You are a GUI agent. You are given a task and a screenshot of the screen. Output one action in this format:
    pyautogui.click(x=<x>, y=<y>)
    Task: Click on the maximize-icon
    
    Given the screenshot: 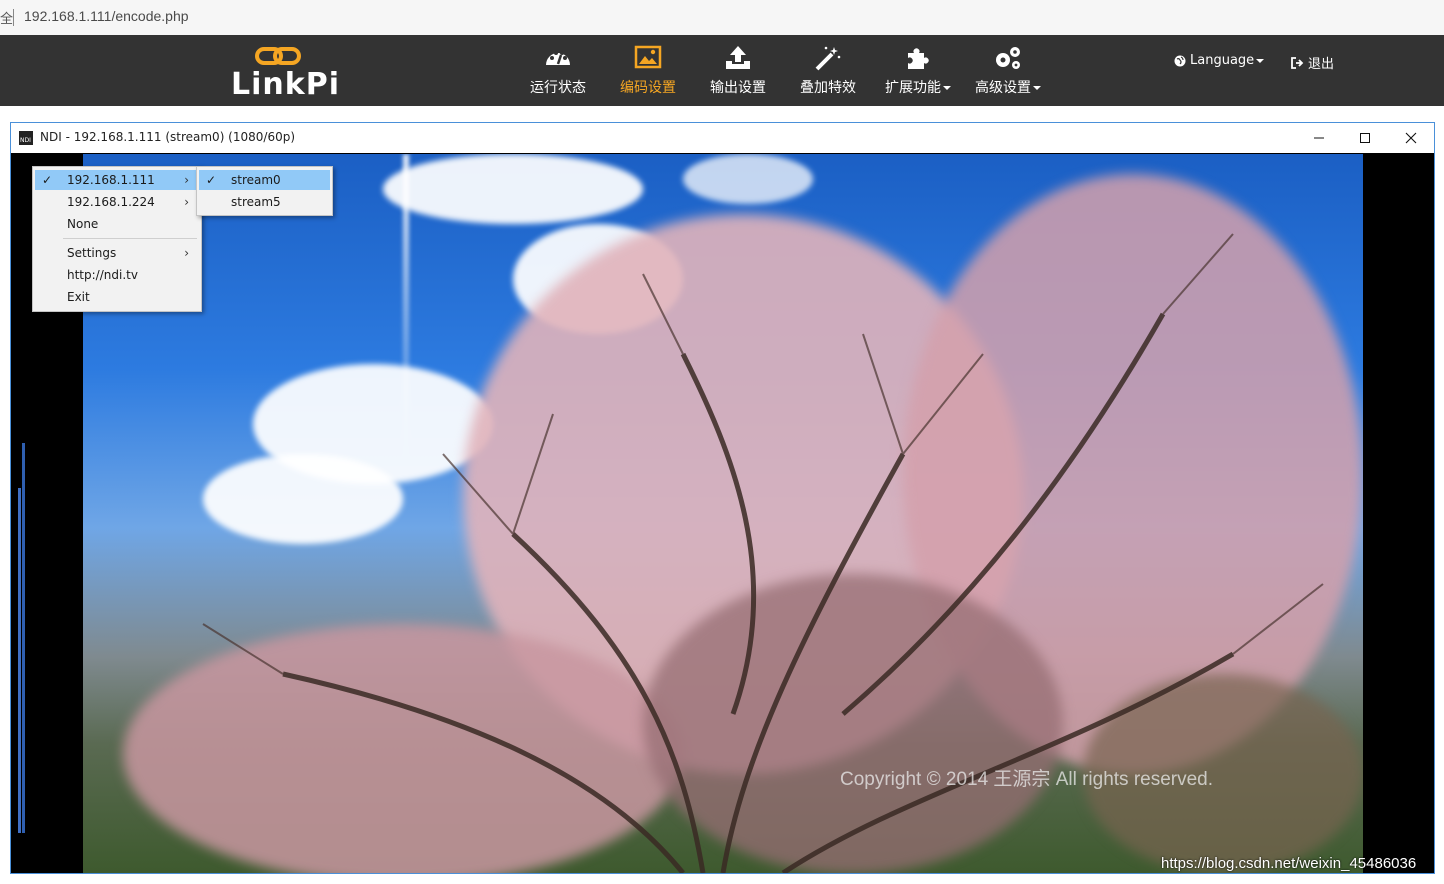 What is the action you would take?
    pyautogui.click(x=1365, y=138)
    